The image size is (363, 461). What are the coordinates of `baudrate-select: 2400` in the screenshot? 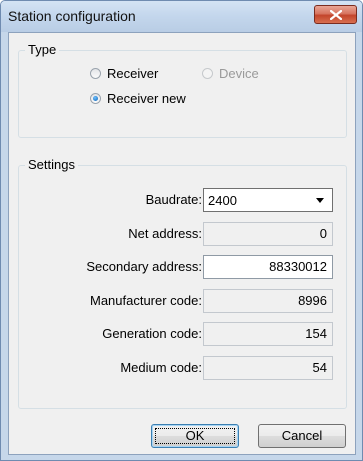 It's located at (268, 200).